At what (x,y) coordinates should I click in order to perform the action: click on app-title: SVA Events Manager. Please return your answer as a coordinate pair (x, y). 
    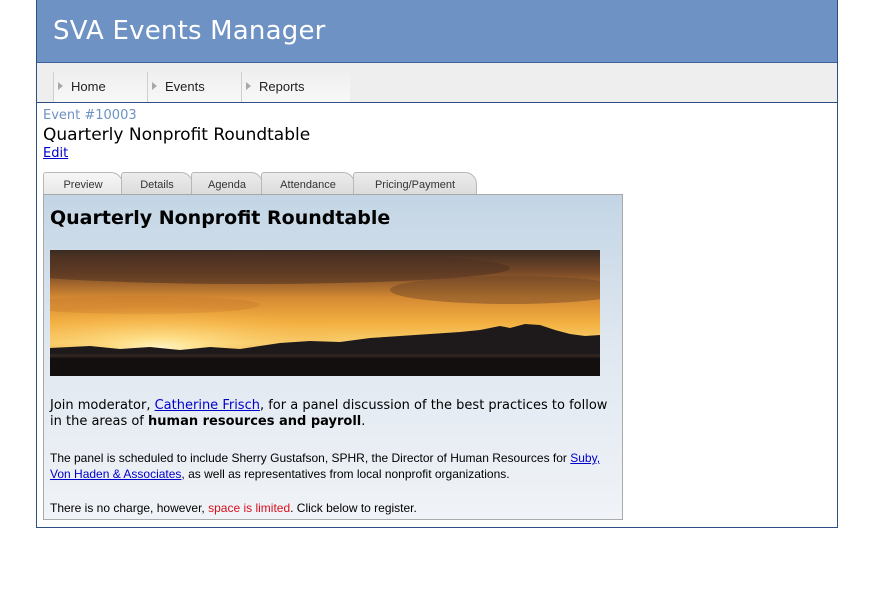
    Looking at the image, I should click on (189, 31).